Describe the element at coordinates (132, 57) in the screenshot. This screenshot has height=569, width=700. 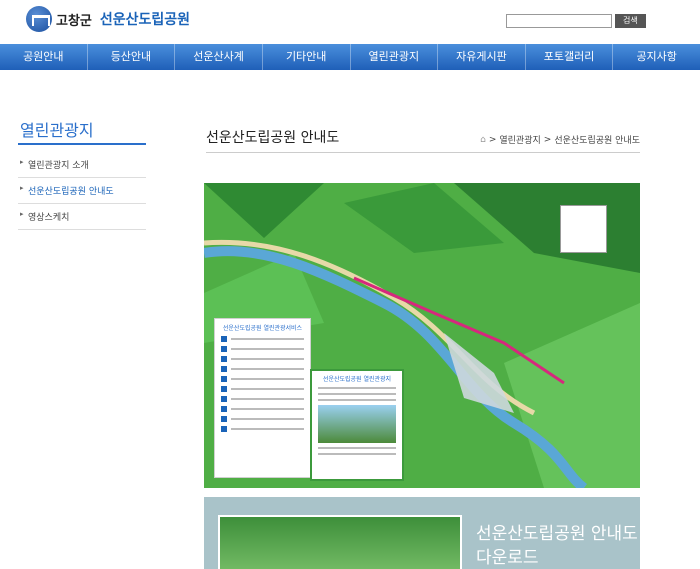
I see `nav-hiking-info: 등산안내` at that location.